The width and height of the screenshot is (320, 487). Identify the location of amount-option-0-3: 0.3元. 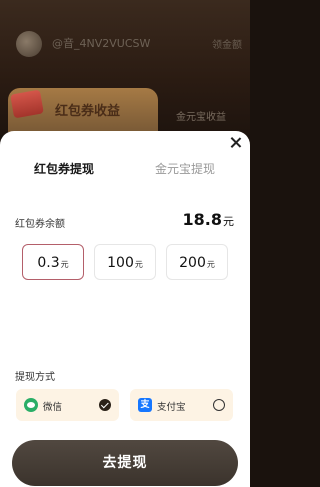
(53, 262).